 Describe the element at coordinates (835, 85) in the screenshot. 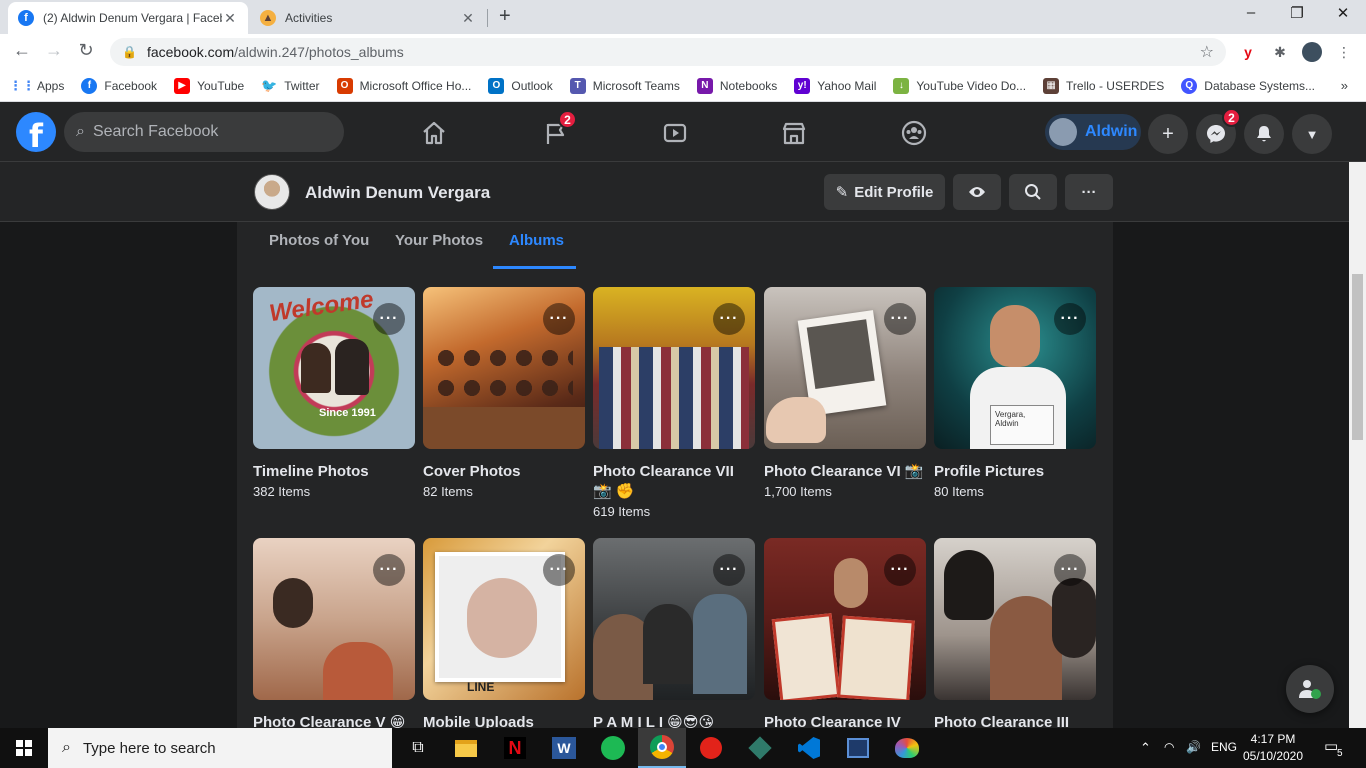

I see `bookmark-yahoo: y! Yahoo Mail` at that location.